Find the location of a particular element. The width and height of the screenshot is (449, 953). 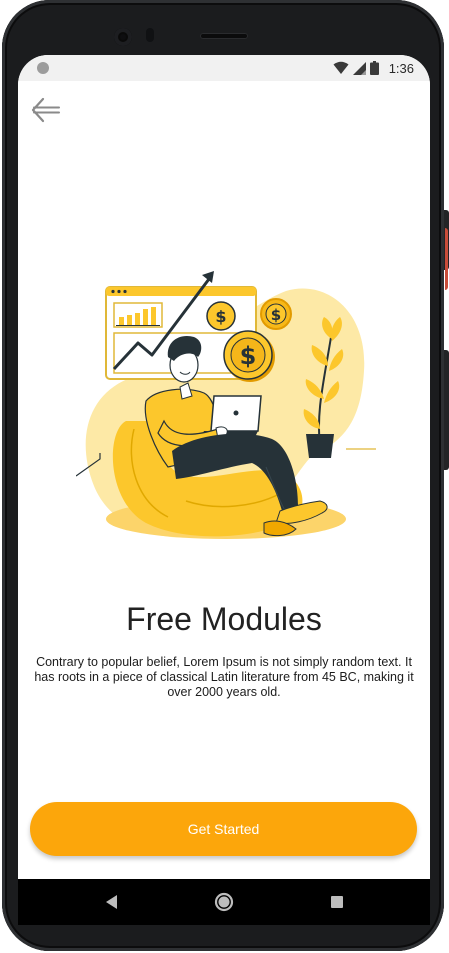

earpiece-speaker is located at coordinates (224, 36).